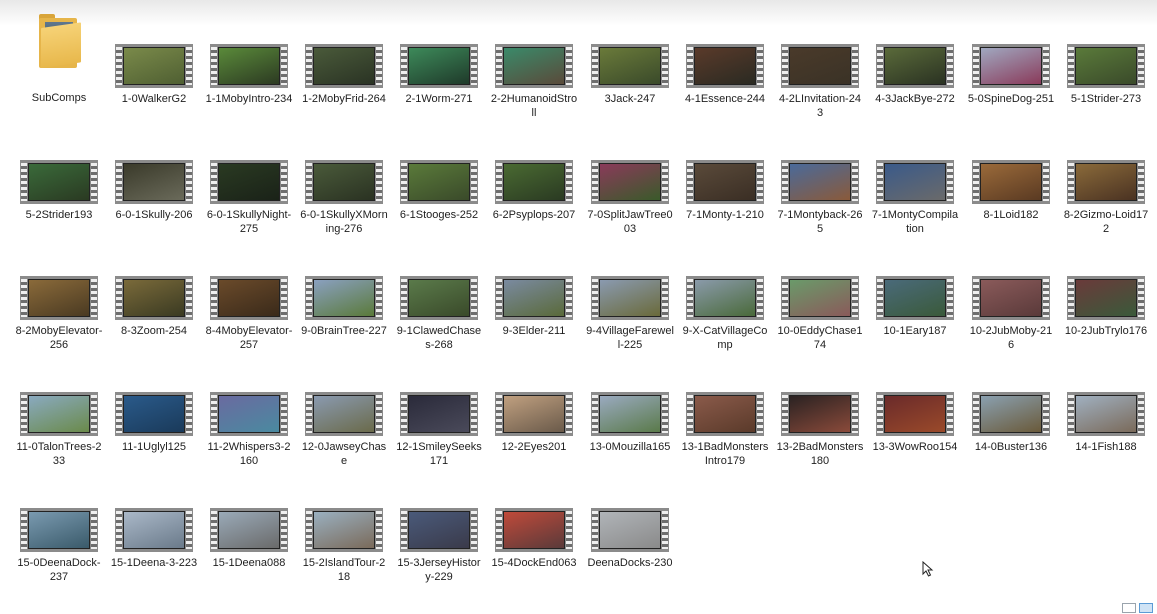 This screenshot has height=614, width=1157. I want to click on file-name-label: 7-1Montyback-265, so click(820, 222).